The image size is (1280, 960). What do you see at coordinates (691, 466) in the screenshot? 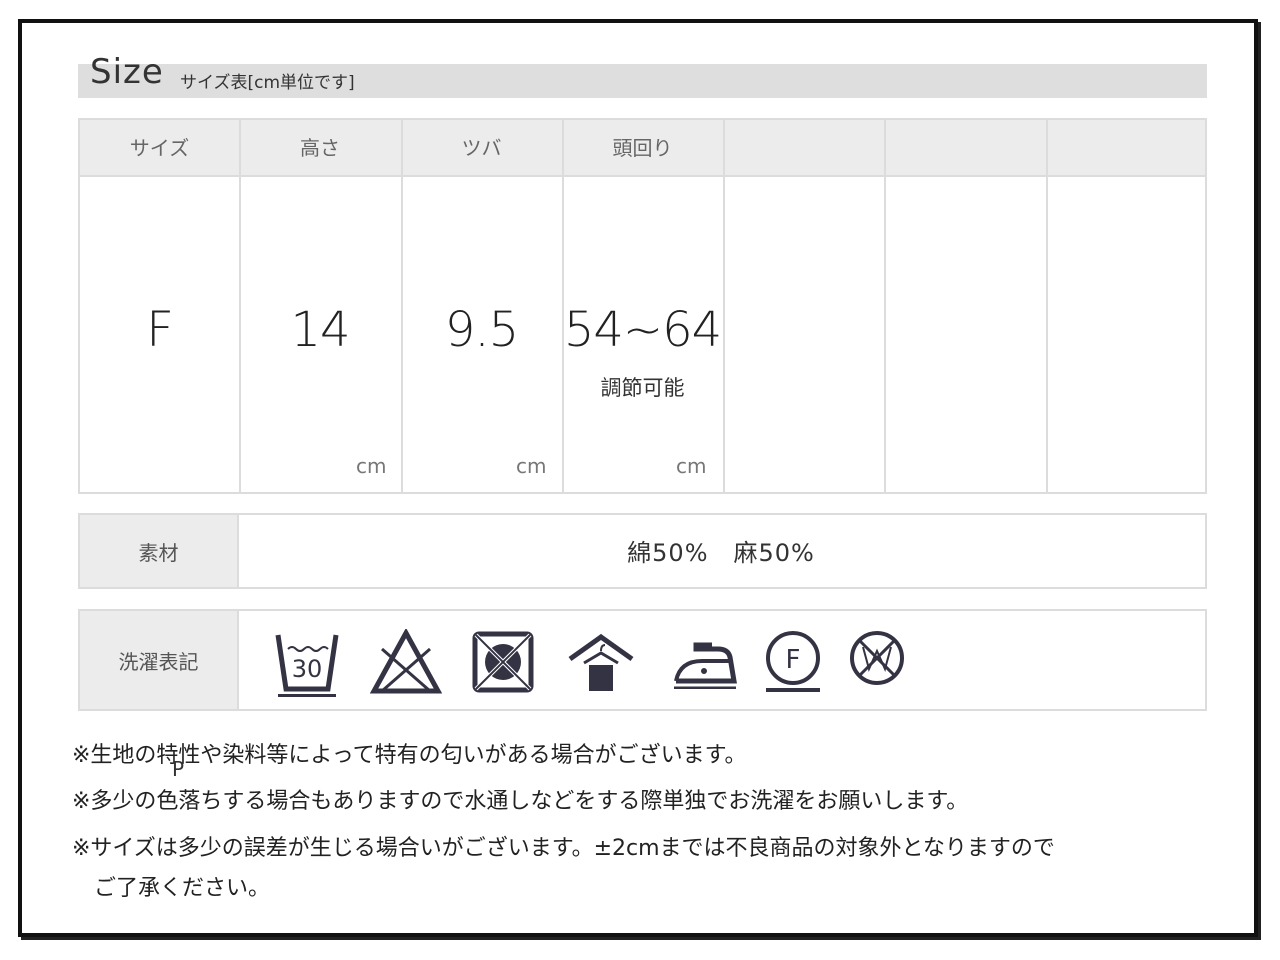
I see `unit-head: cm` at bounding box center [691, 466].